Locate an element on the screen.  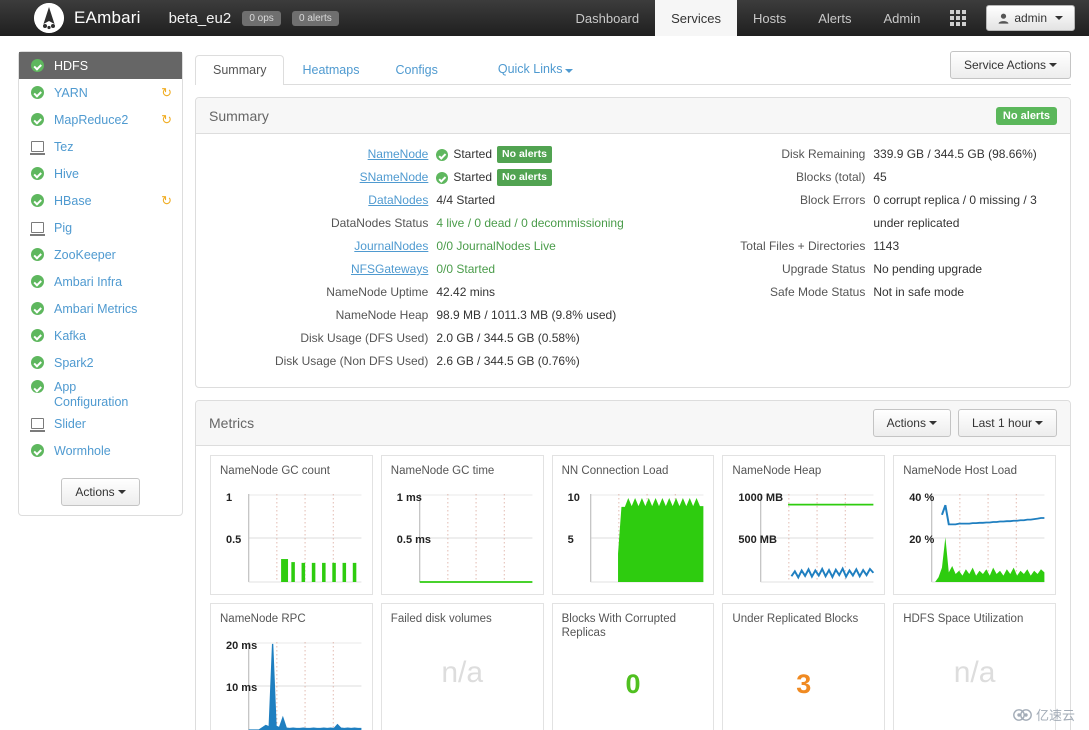
service-actions-button: Service Actions is located at coordinates (1010, 65).